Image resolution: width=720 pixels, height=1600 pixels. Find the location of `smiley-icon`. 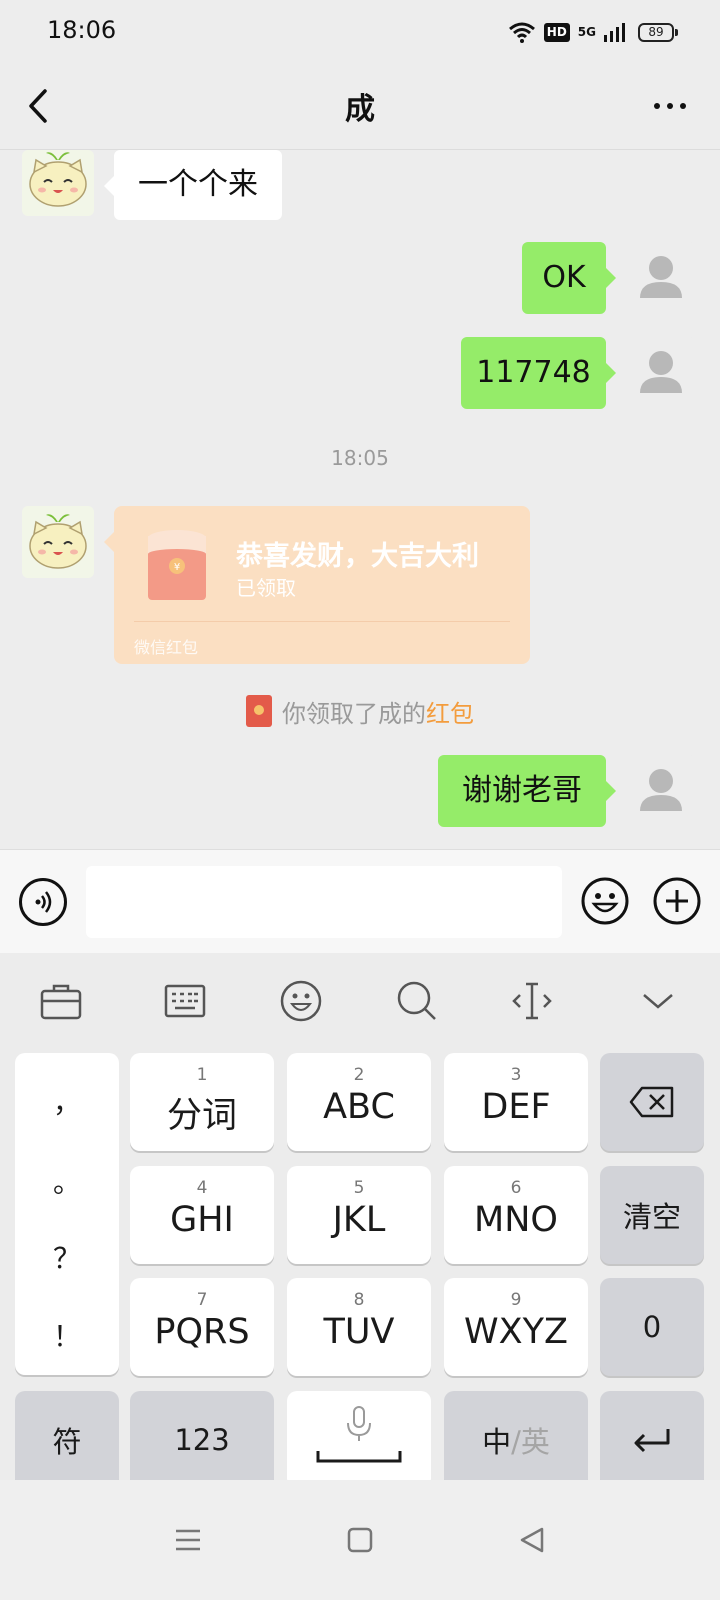

smiley-icon is located at coordinates (605, 901).